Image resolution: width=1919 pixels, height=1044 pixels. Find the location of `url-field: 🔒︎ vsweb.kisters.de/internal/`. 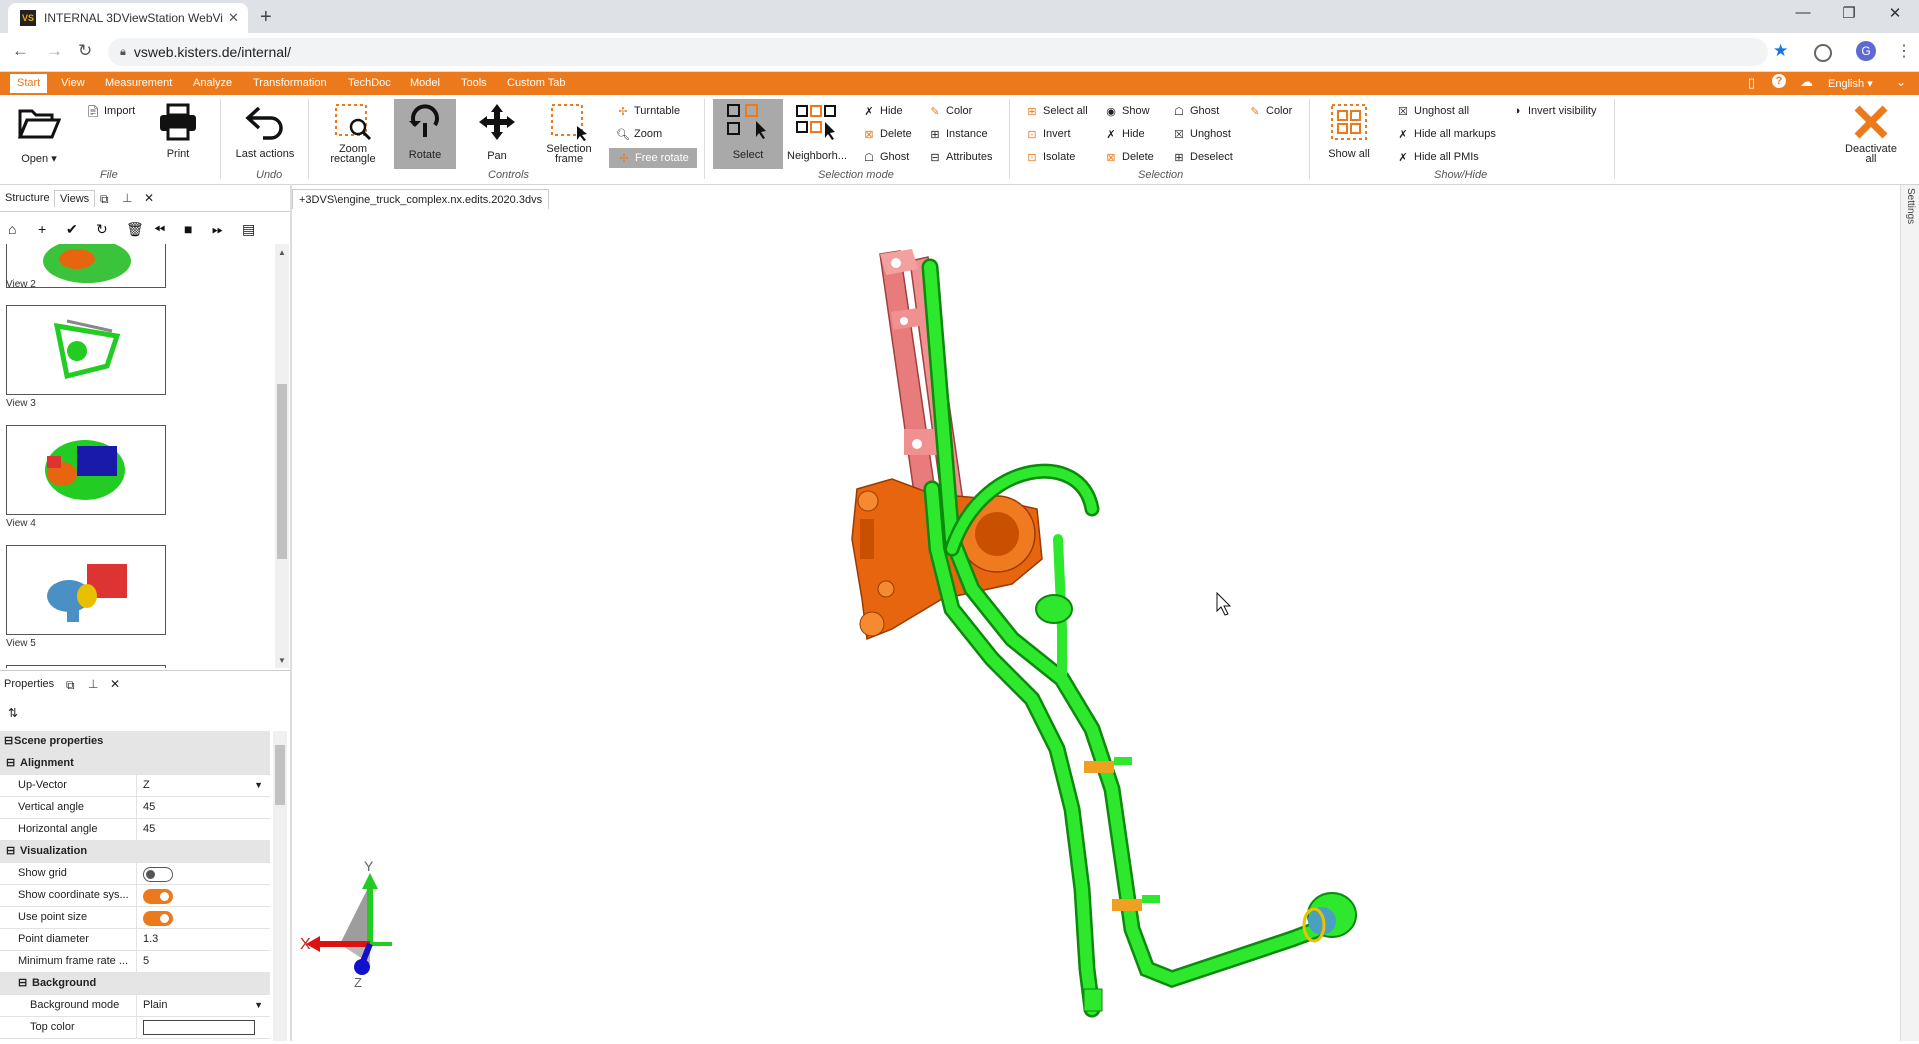

url-field: 🔒︎ vsweb.kisters.de/internal/ is located at coordinates (938, 52).